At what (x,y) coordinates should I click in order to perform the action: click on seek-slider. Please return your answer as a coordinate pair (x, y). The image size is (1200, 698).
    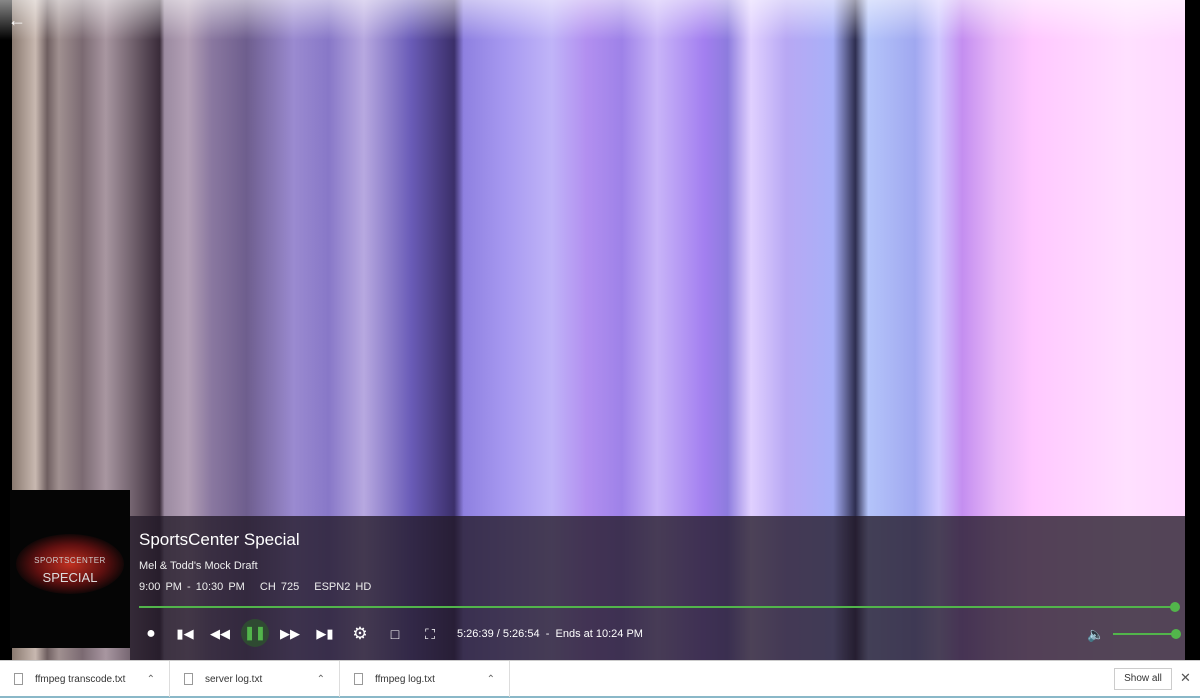
    Looking at the image, I should click on (659, 607).